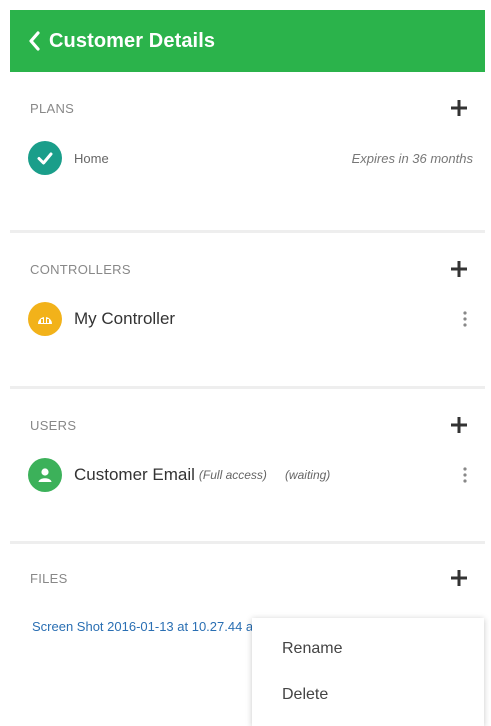  What do you see at coordinates (134, 474) in the screenshot?
I see `user-email: Customer Email` at bounding box center [134, 474].